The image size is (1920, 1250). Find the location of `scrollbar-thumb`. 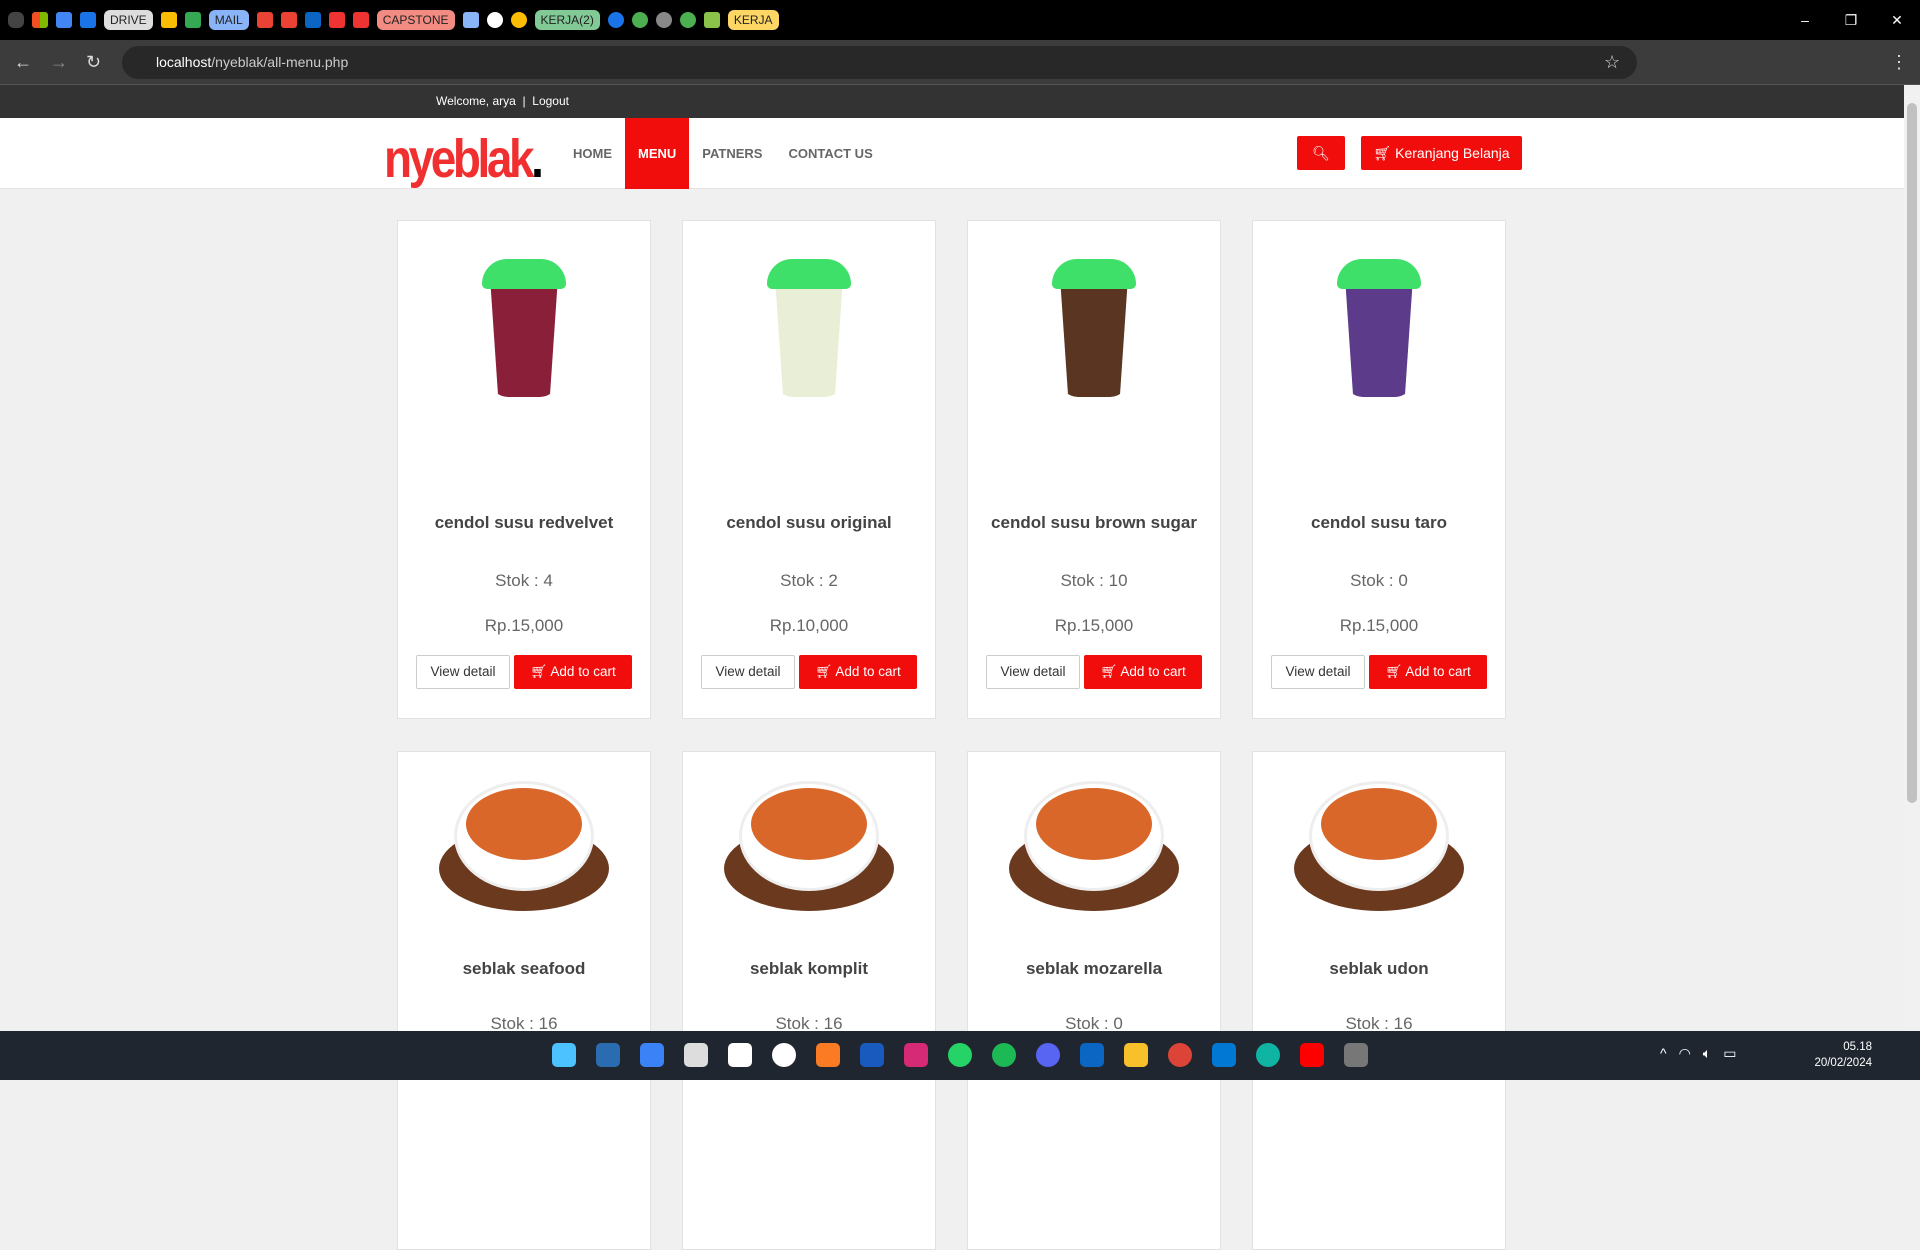

scrollbar-thumb is located at coordinates (1912, 453).